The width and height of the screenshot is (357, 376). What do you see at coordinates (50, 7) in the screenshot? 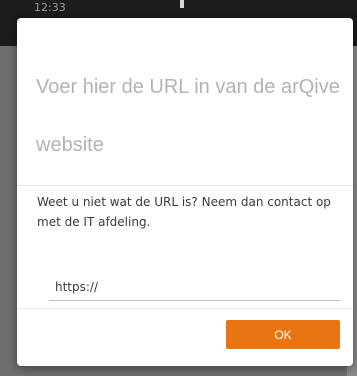
I see `status-time: 12:33` at bounding box center [50, 7].